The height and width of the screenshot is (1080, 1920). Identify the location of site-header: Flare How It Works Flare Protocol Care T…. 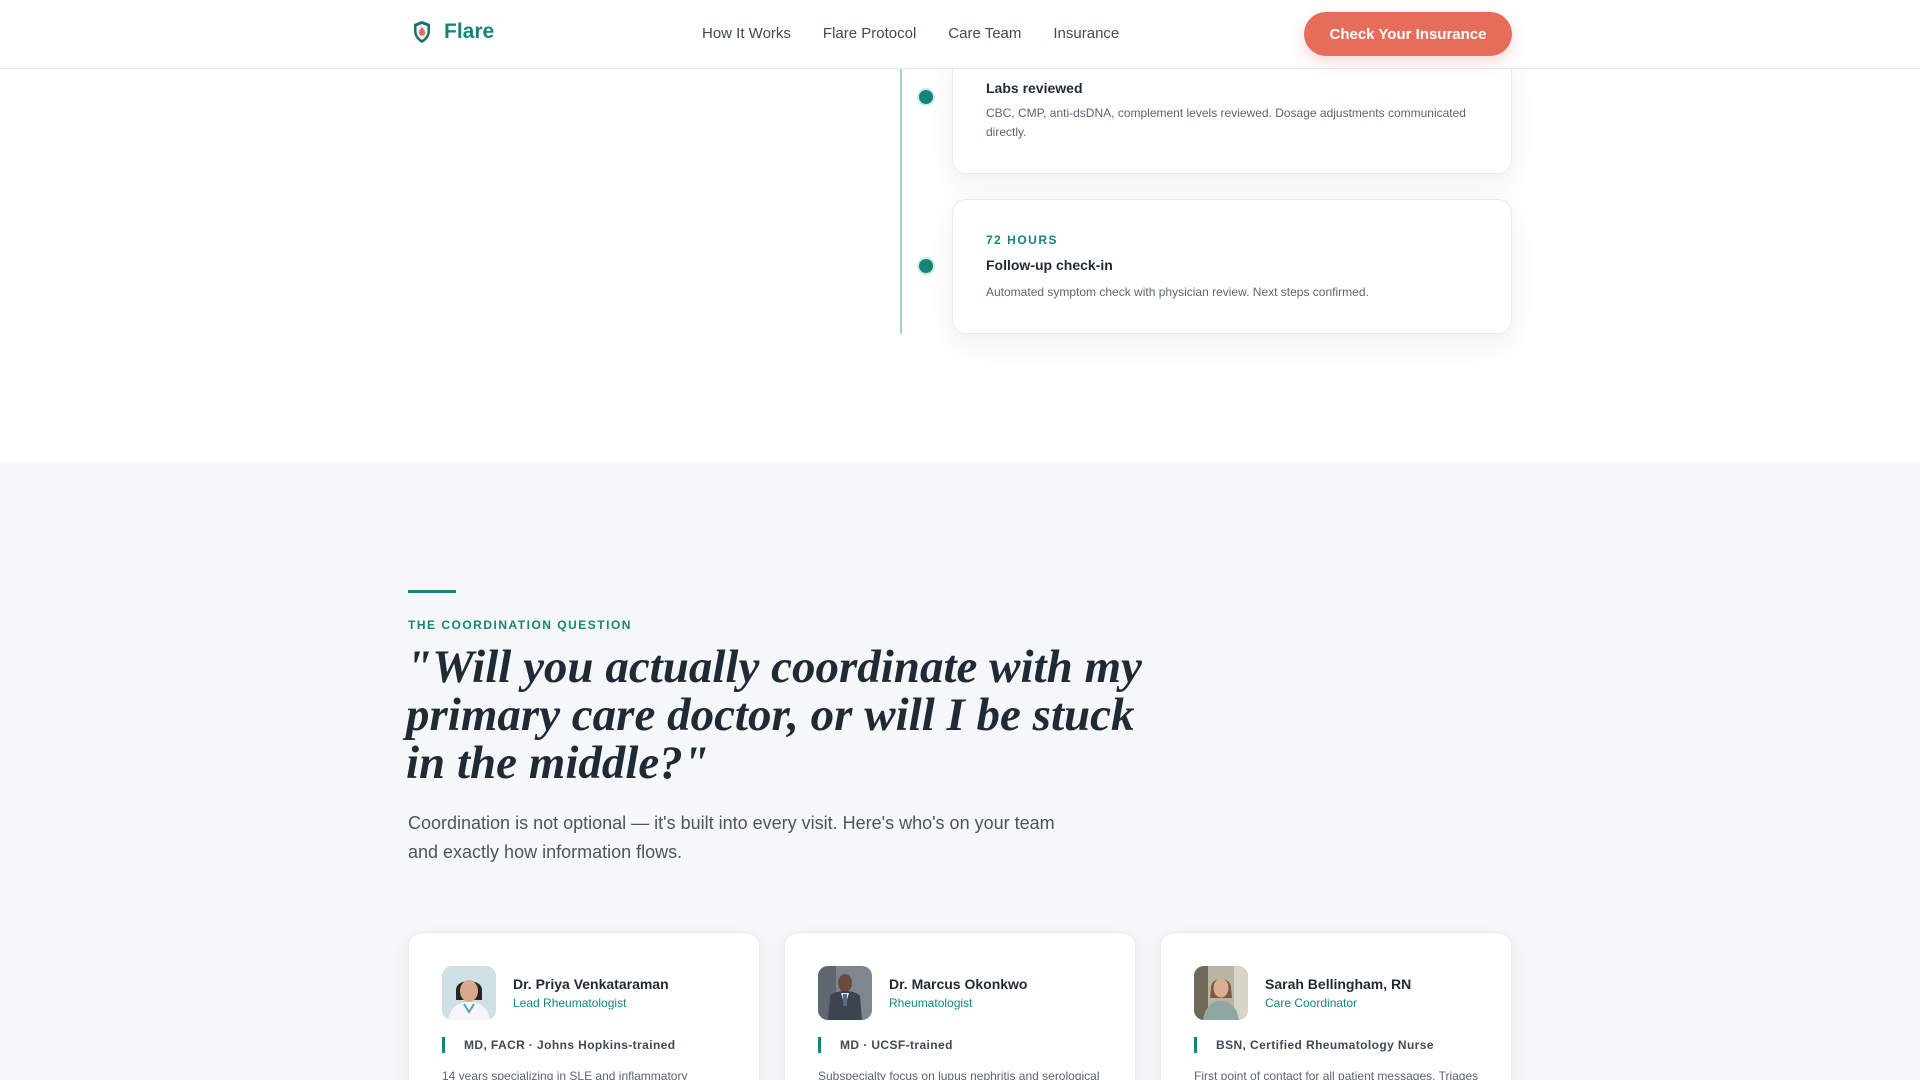
(960, 34).